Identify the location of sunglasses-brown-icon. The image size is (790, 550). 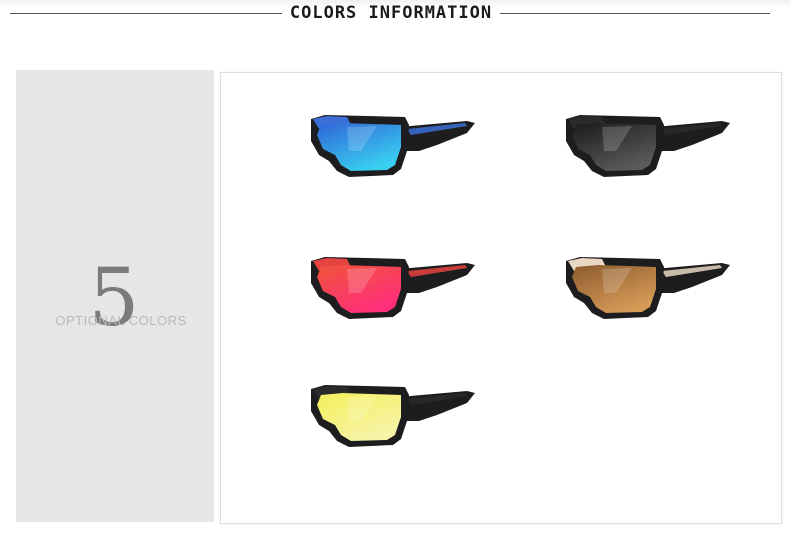
(648, 288).